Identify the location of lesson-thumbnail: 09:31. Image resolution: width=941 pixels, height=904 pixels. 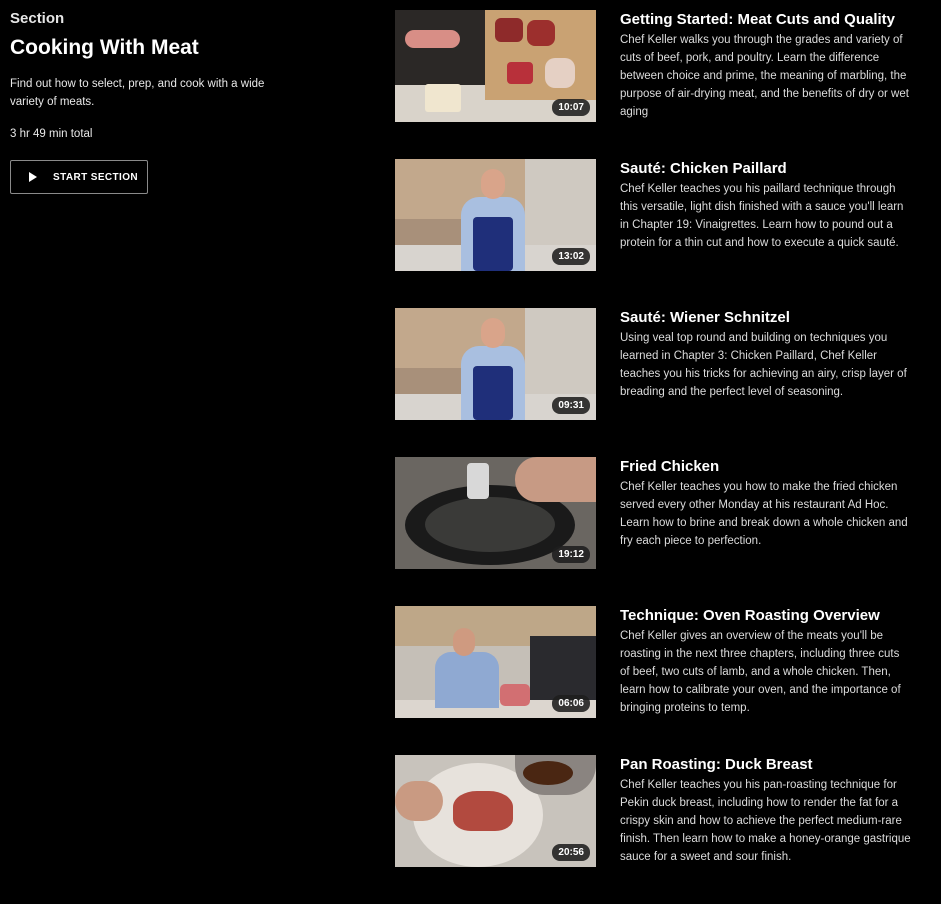
(495, 364).